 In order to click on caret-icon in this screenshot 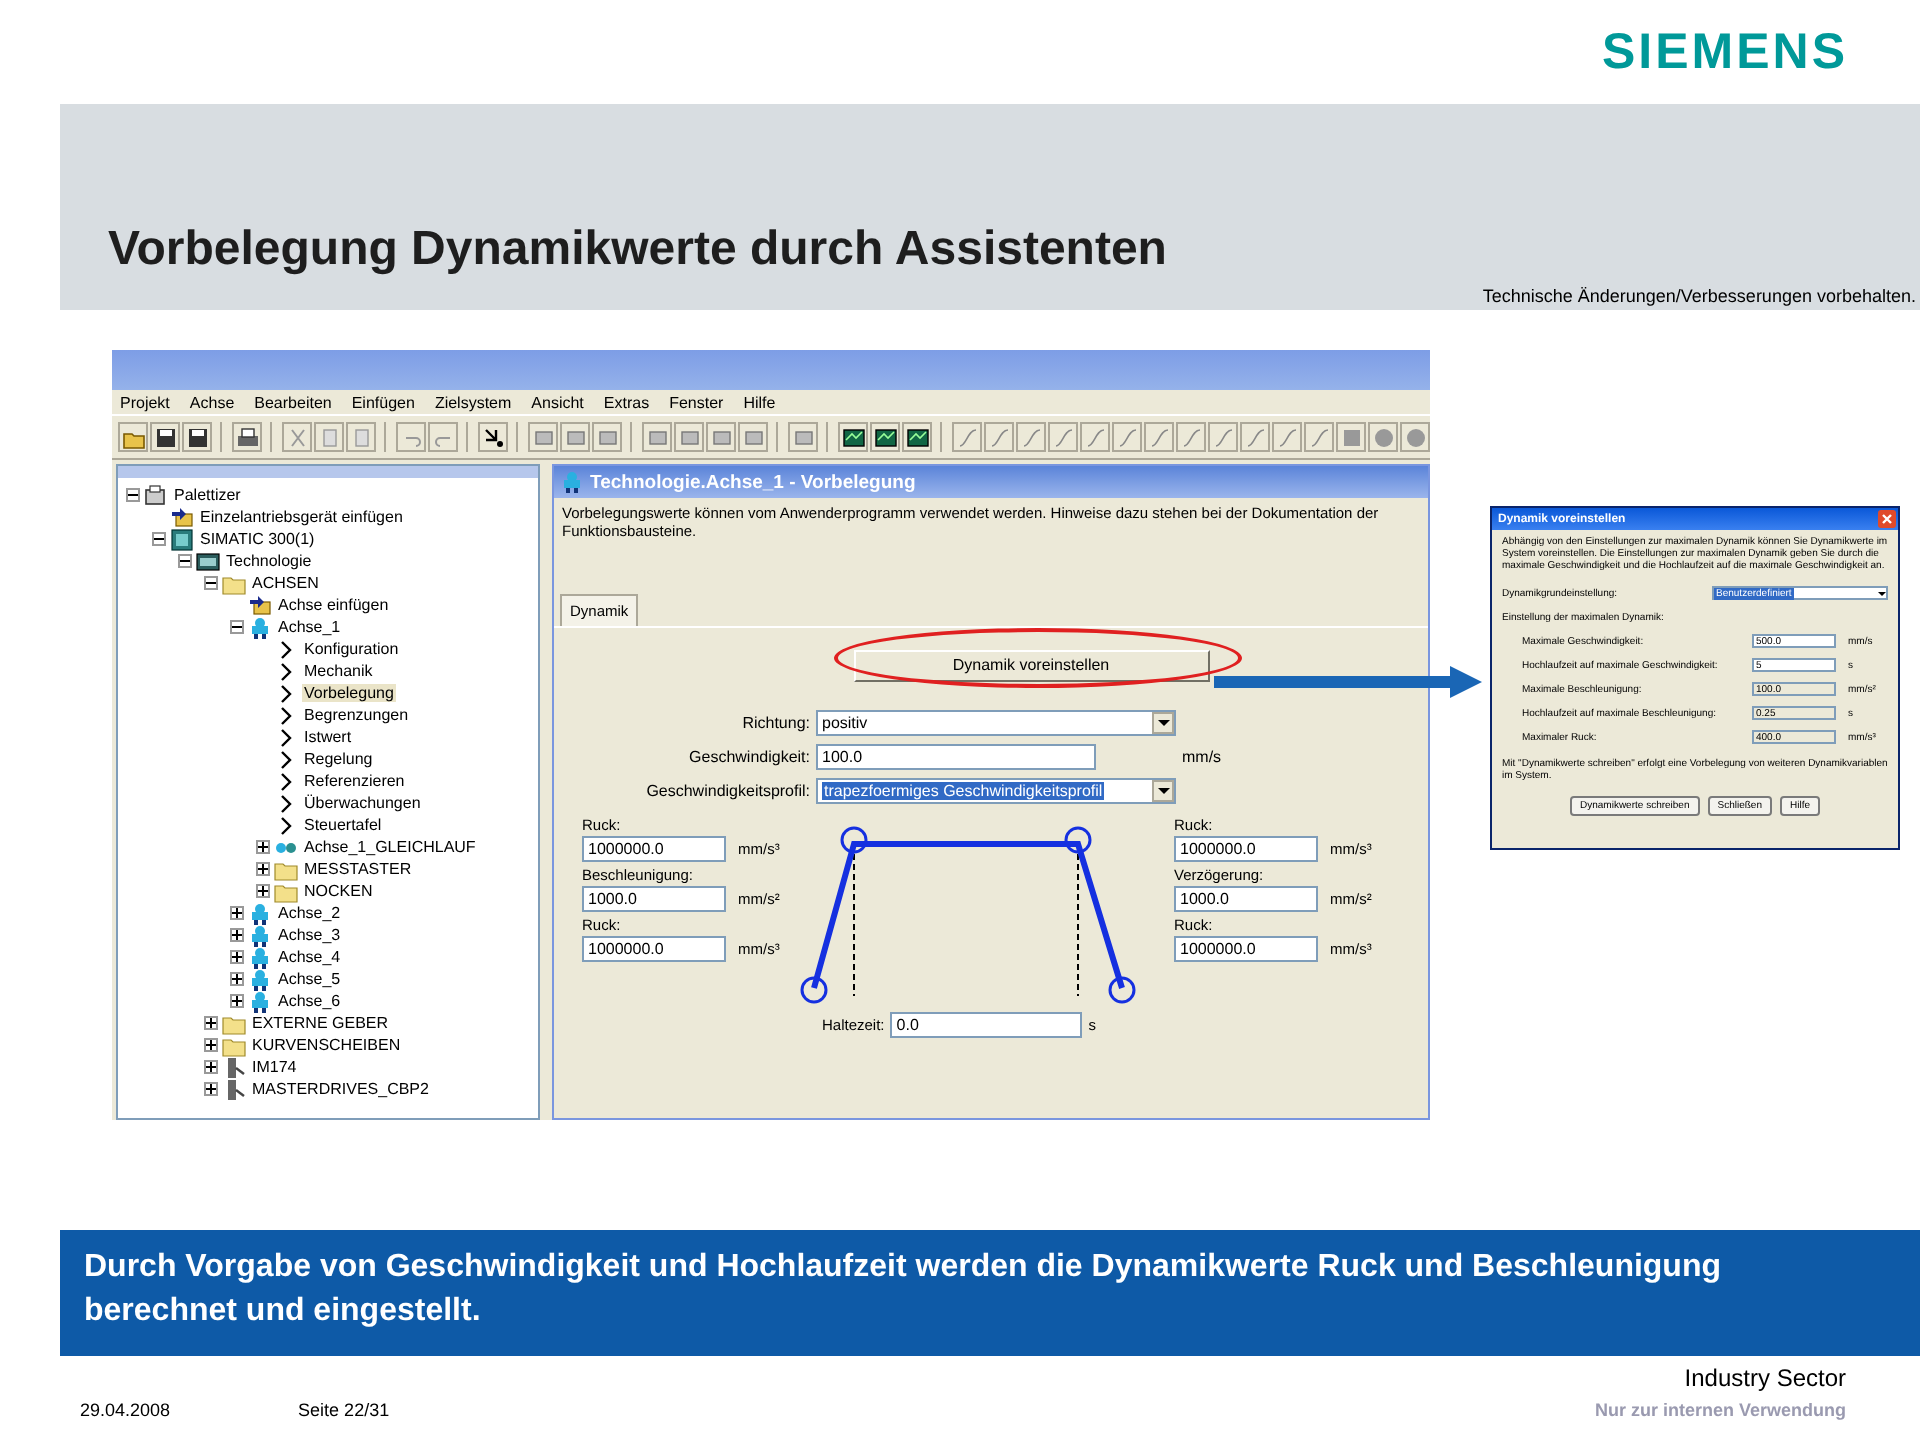, I will do `click(1163, 722)`.